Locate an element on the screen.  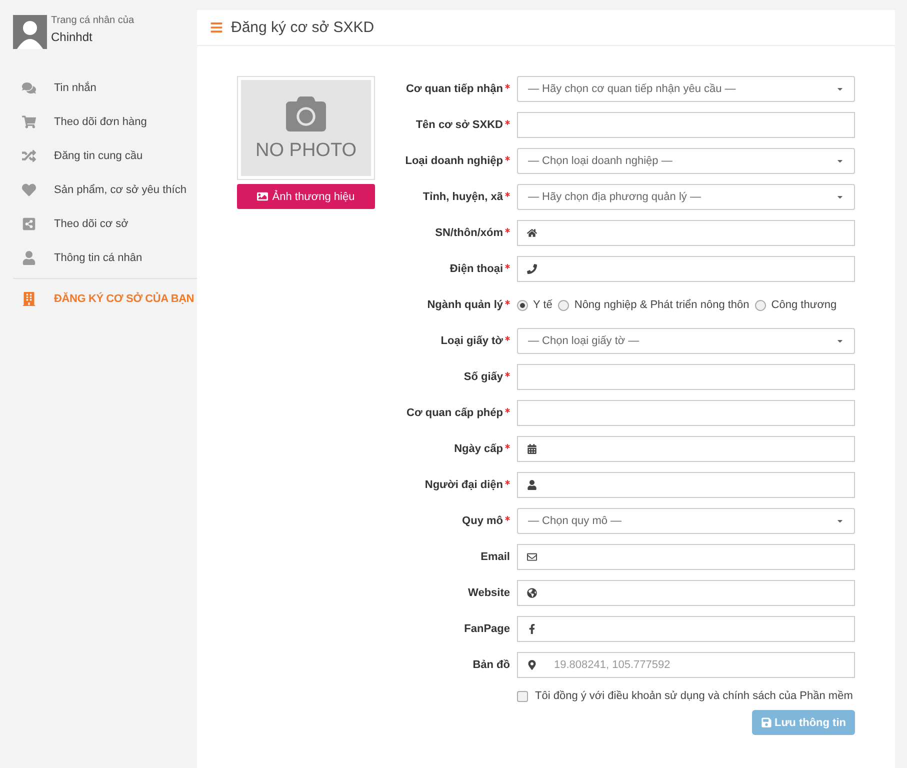
field-label: Bản đồ is located at coordinates (491, 665).